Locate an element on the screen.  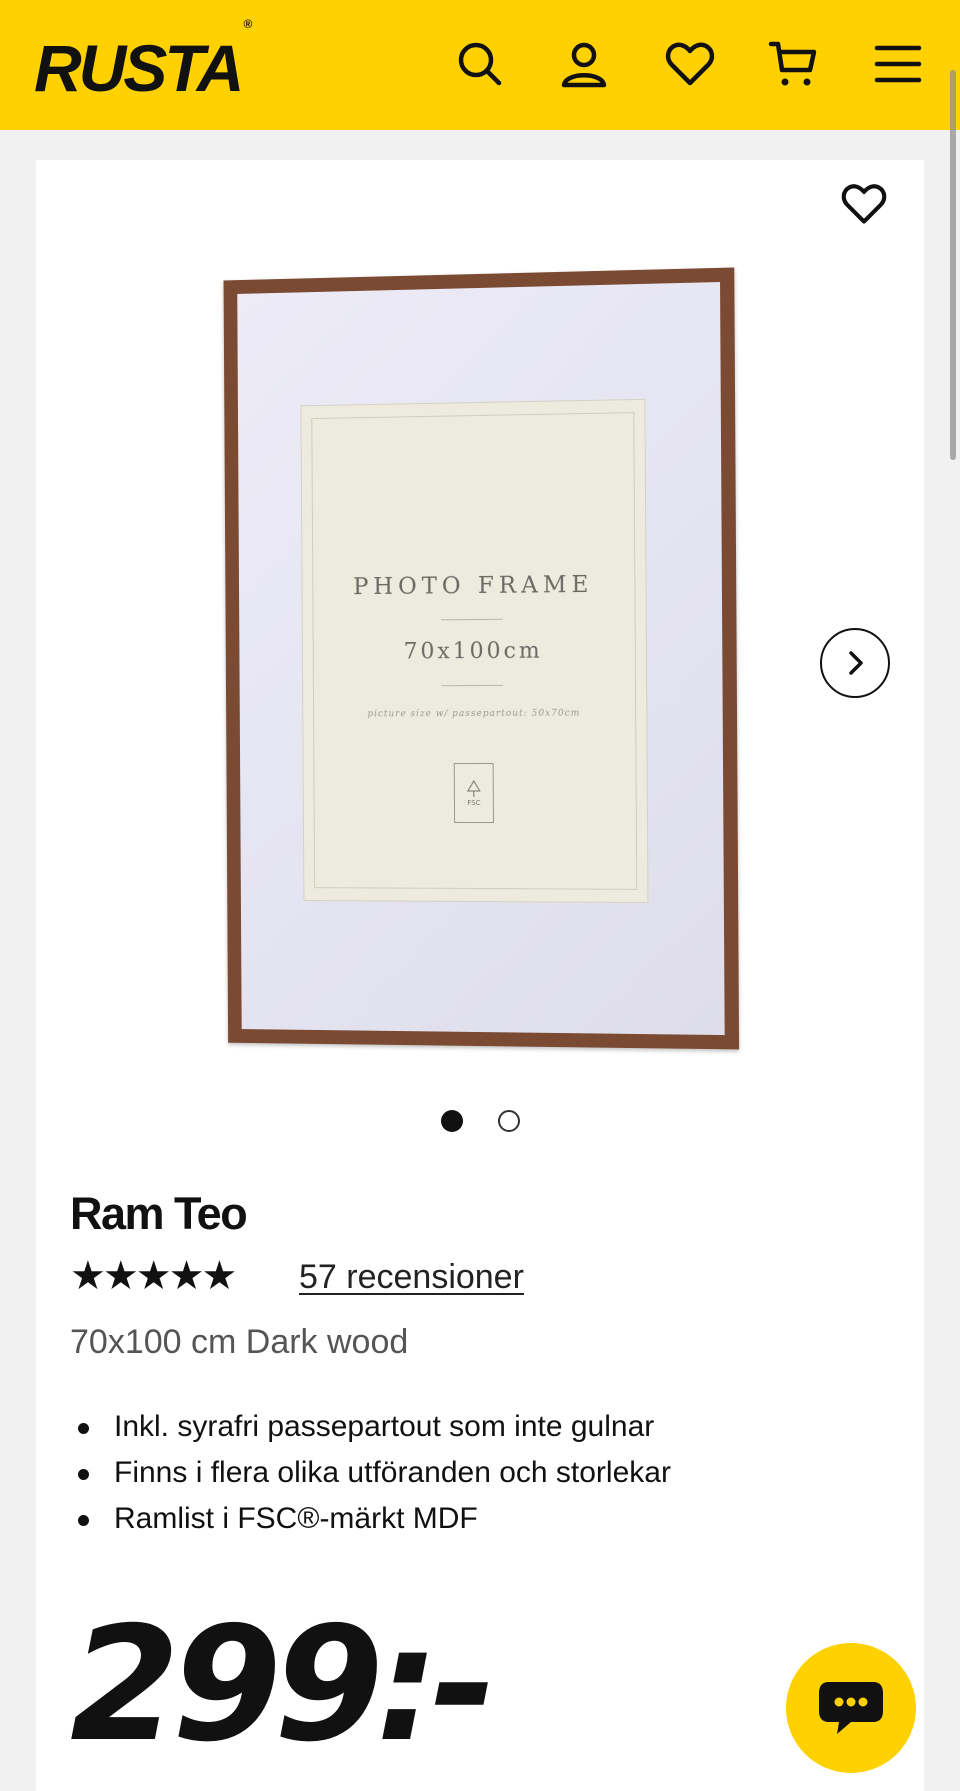
chat-icon is located at coordinates (851, 1708).